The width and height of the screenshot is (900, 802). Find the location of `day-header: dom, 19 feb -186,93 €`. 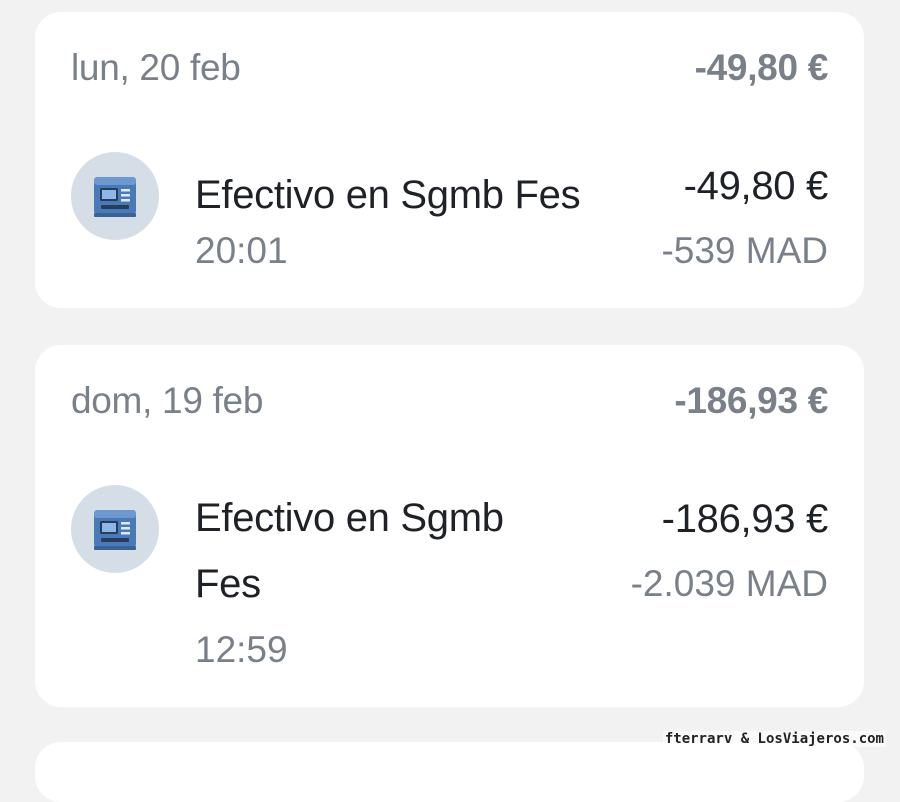

day-header: dom, 19 feb -186,93 € is located at coordinates (449, 401).